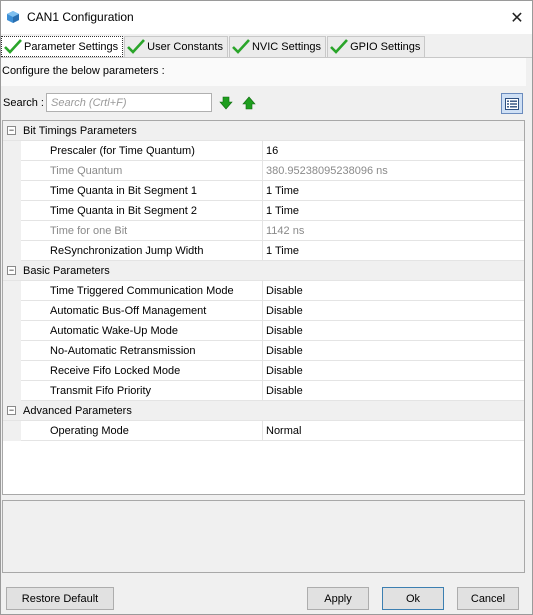 The height and width of the screenshot is (615, 533). Describe the element at coordinates (488, 598) in the screenshot. I see `cancel-button: Cancel` at that location.